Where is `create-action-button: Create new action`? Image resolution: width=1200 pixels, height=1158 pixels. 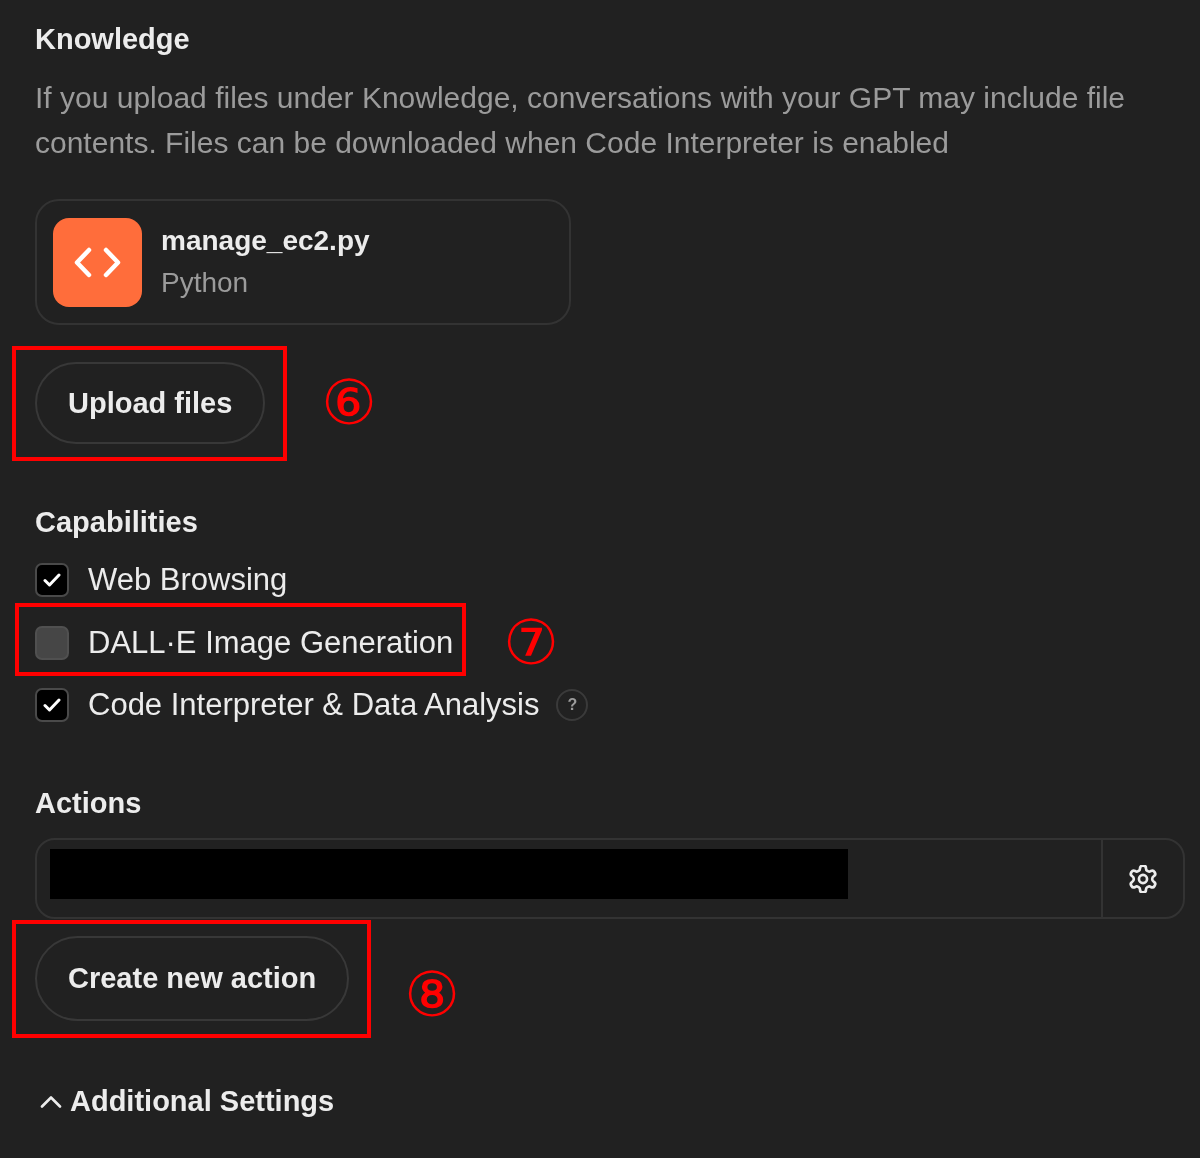 create-action-button: Create new action is located at coordinates (192, 978).